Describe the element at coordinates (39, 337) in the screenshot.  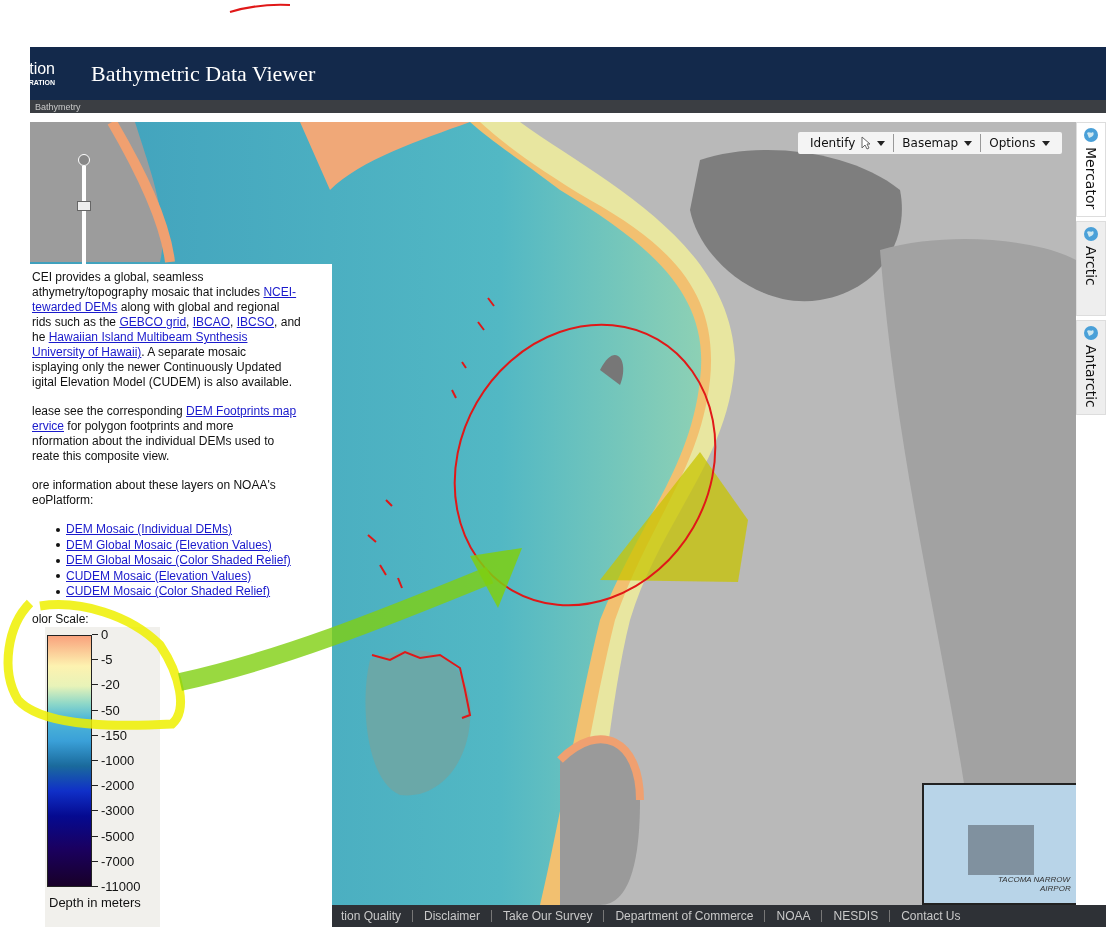
I see `paragraph-text: he` at that location.